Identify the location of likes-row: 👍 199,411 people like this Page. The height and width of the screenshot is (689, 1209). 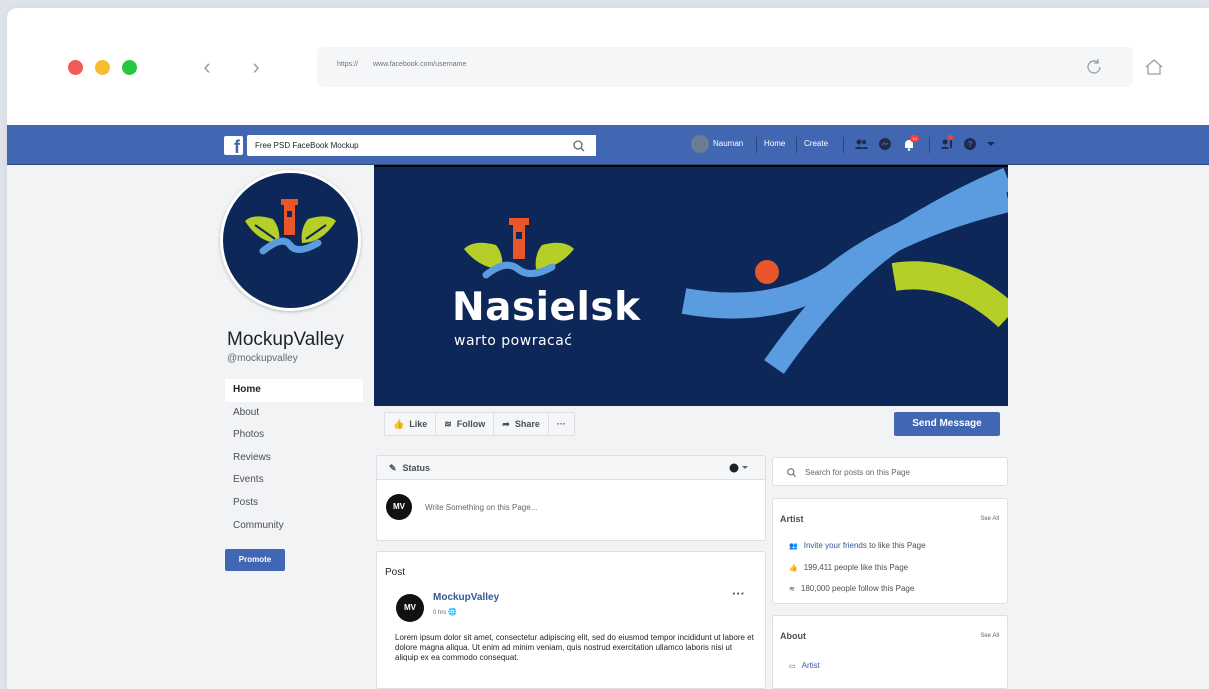
(848, 567).